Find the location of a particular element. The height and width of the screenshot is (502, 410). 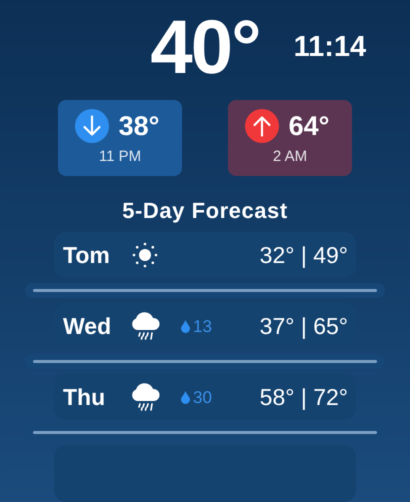

forecast-title: 5-Day Forecast is located at coordinates (205, 211).